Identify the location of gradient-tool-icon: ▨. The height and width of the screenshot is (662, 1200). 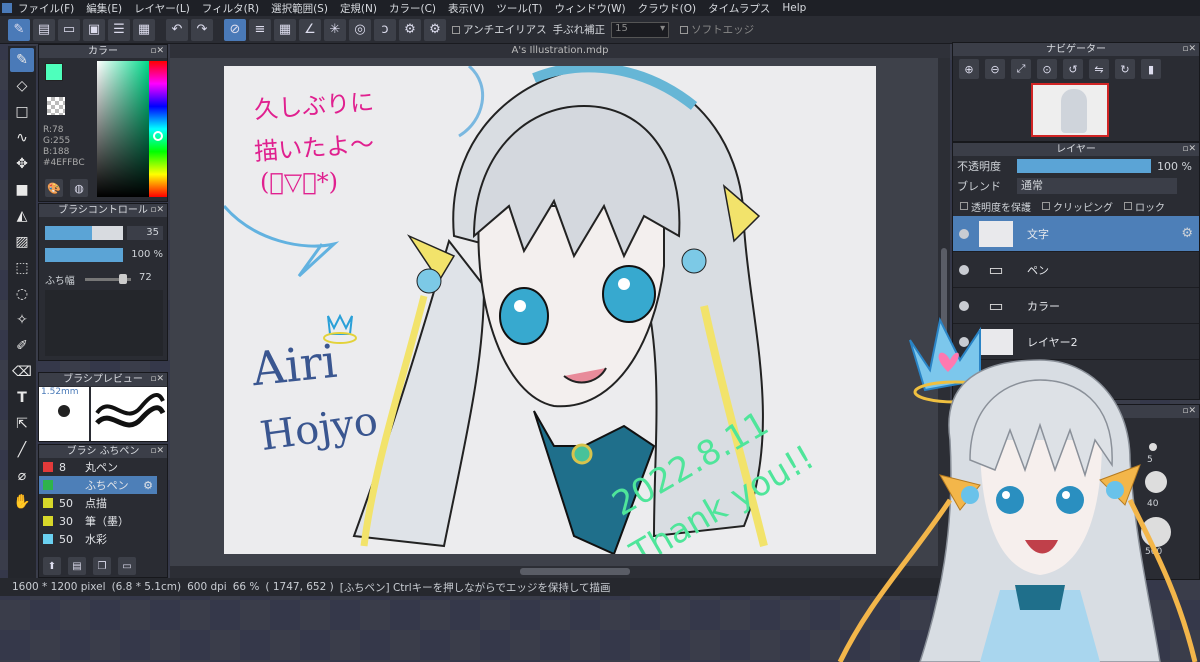
(22, 242).